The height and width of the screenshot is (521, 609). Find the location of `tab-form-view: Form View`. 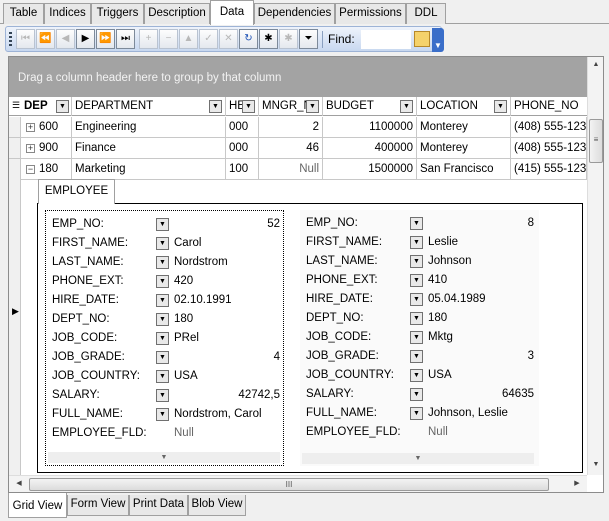

tab-form-view: Form View is located at coordinates (98, 505).